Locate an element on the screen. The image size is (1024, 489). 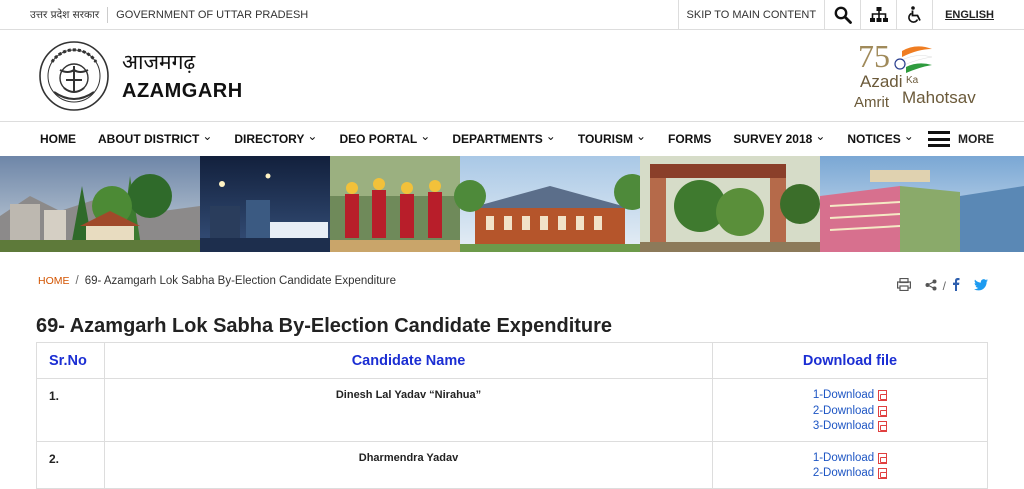
brand: आजमगढ़ AZAMGARH is located at coordinates (140, 76).